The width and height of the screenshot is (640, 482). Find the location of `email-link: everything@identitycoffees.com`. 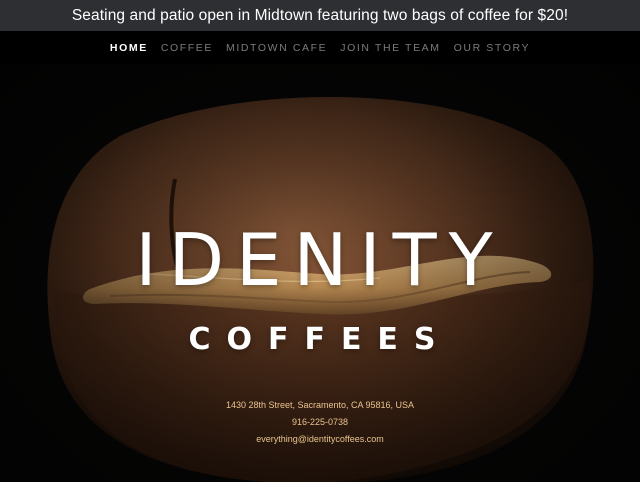

email-link: everything@identitycoffees.com is located at coordinates (320, 439).